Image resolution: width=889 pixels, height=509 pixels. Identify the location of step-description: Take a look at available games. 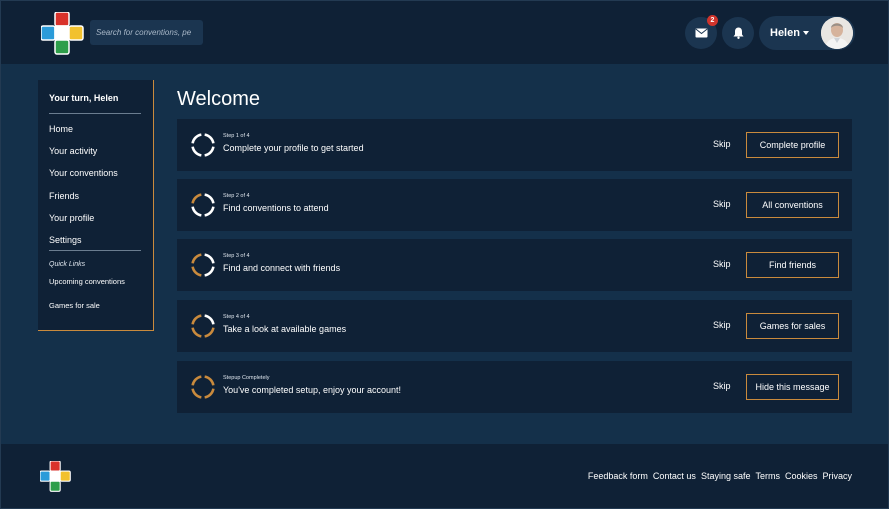
(285, 329).